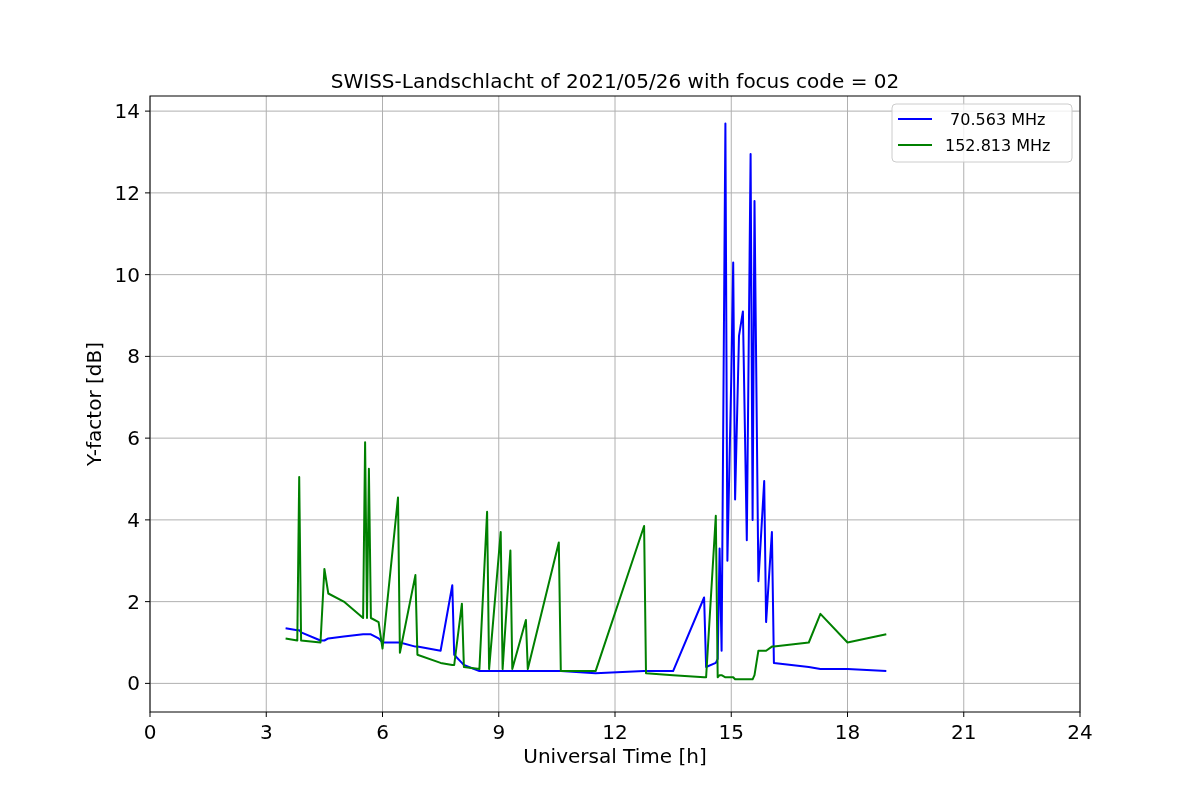  Describe the element at coordinates (133, 519) in the screenshot. I see `y-tick-label: 4` at that location.